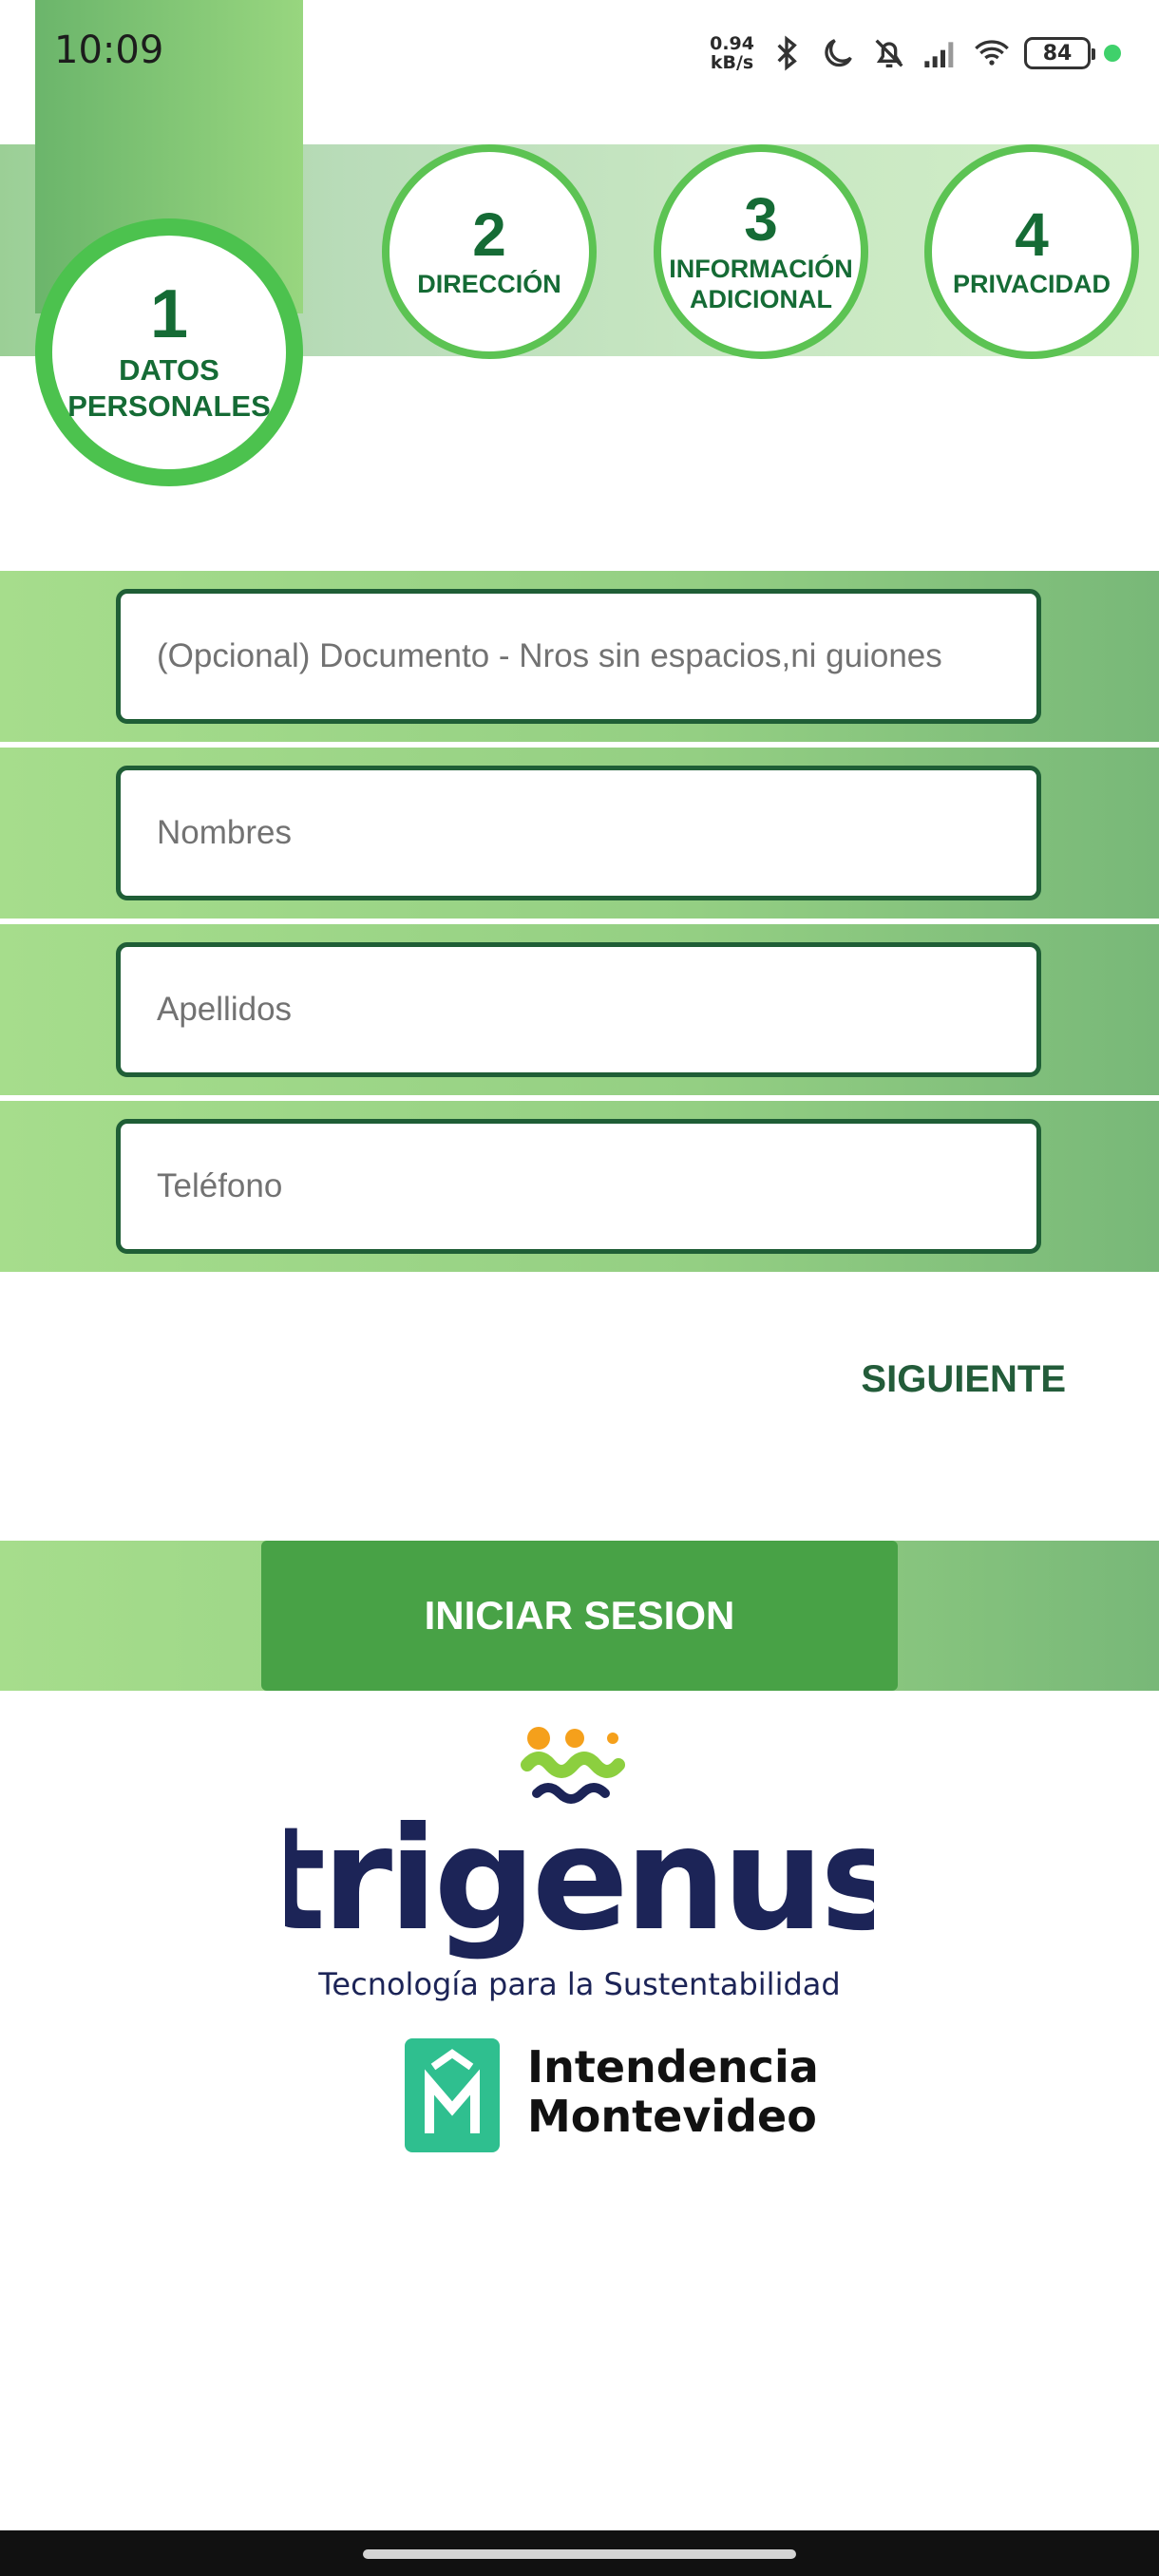 The height and width of the screenshot is (2576, 1159). I want to click on signal-icon, so click(939, 54).